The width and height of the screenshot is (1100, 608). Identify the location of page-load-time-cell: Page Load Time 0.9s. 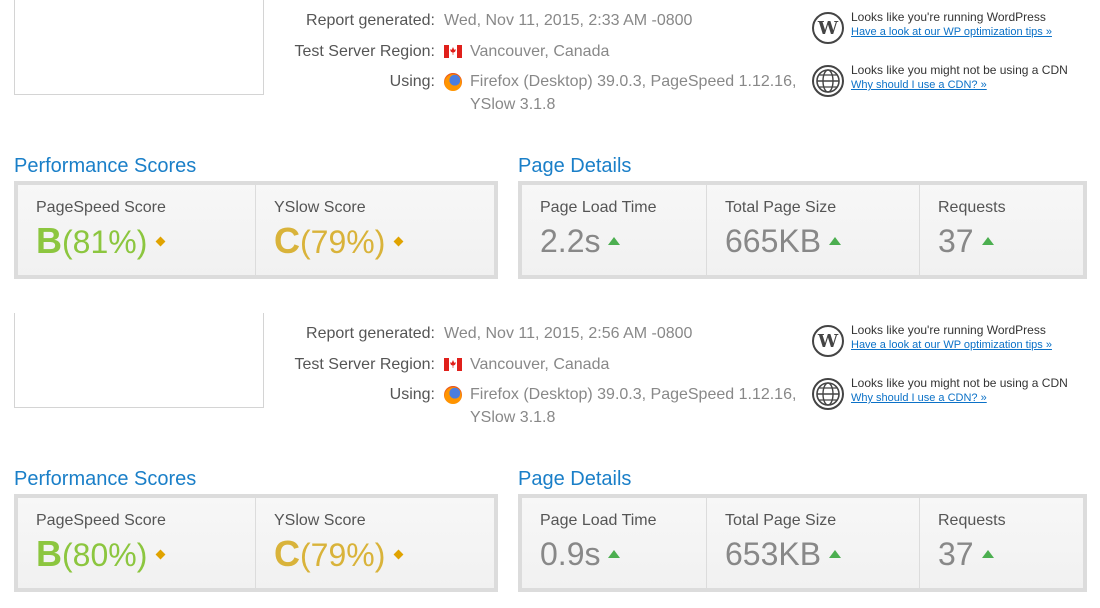
(614, 543).